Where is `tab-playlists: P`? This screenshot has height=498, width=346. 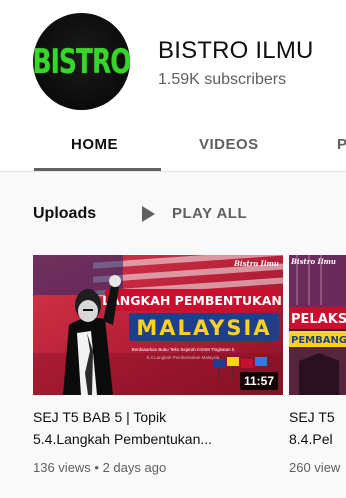
tab-playlists: P is located at coordinates (341, 144).